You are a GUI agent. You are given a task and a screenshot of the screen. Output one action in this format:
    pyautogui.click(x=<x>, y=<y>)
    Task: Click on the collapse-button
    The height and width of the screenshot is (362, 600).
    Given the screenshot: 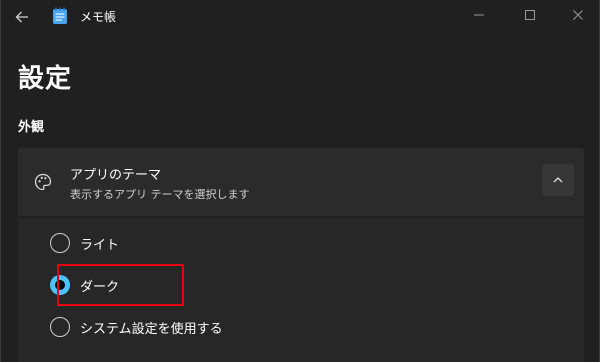 What is the action you would take?
    pyautogui.click(x=558, y=180)
    